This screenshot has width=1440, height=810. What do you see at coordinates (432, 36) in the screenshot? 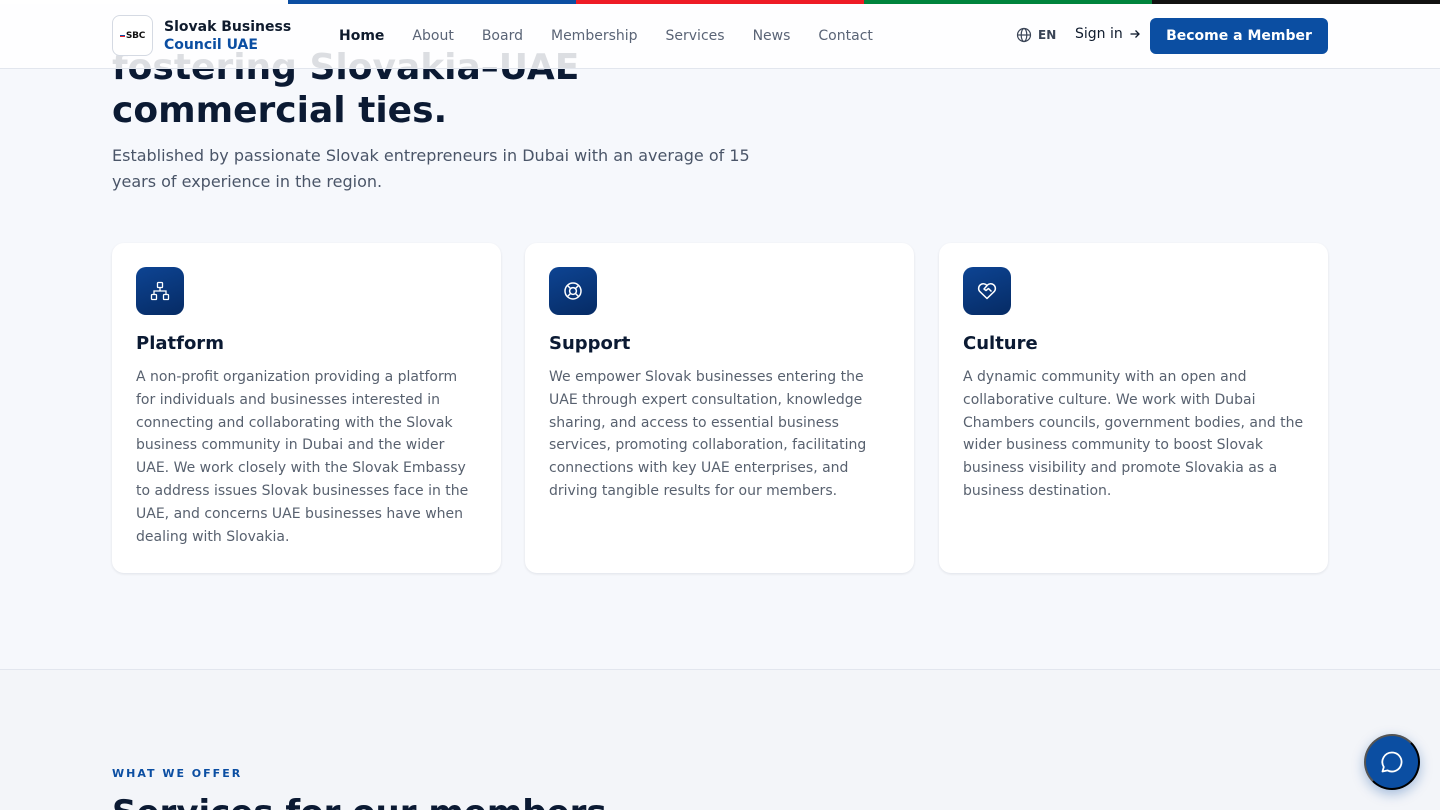
I see `nav-about: About` at bounding box center [432, 36].